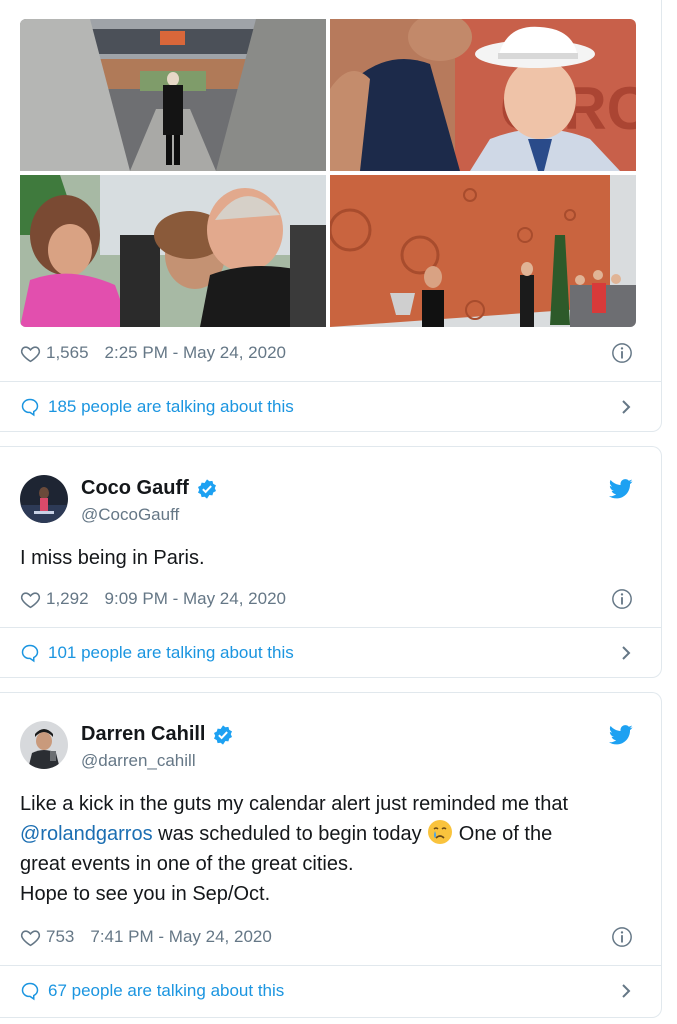 This screenshot has width=677, height=1024. I want to click on tweet-meta: 1,565 2:25 PM - May 24, 2020, so click(326, 353).